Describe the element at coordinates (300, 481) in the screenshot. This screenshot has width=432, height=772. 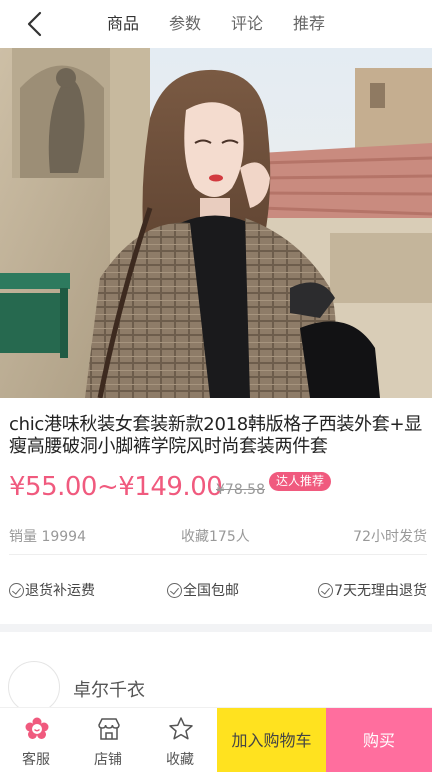
I see `recommend-badge: 达人推荐` at that location.